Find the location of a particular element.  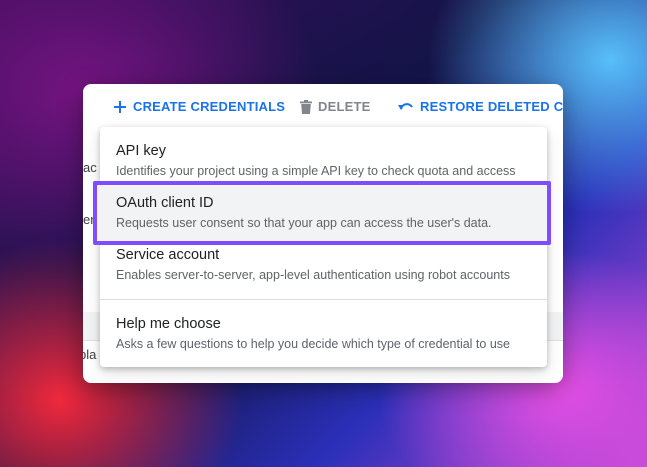

delete-button: DELETE is located at coordinates (335, 106).